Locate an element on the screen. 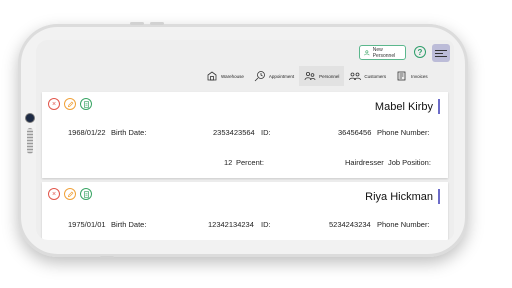  warehouse-icon is located at coordinates (212, 76).